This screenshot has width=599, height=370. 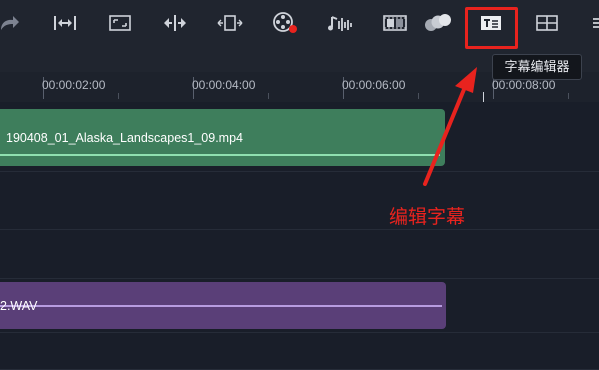 What do you see at coordinates (427, 217) in the screenshot?
I see `annotation-label: 编辑字幕` at bounding box center [427, 217].